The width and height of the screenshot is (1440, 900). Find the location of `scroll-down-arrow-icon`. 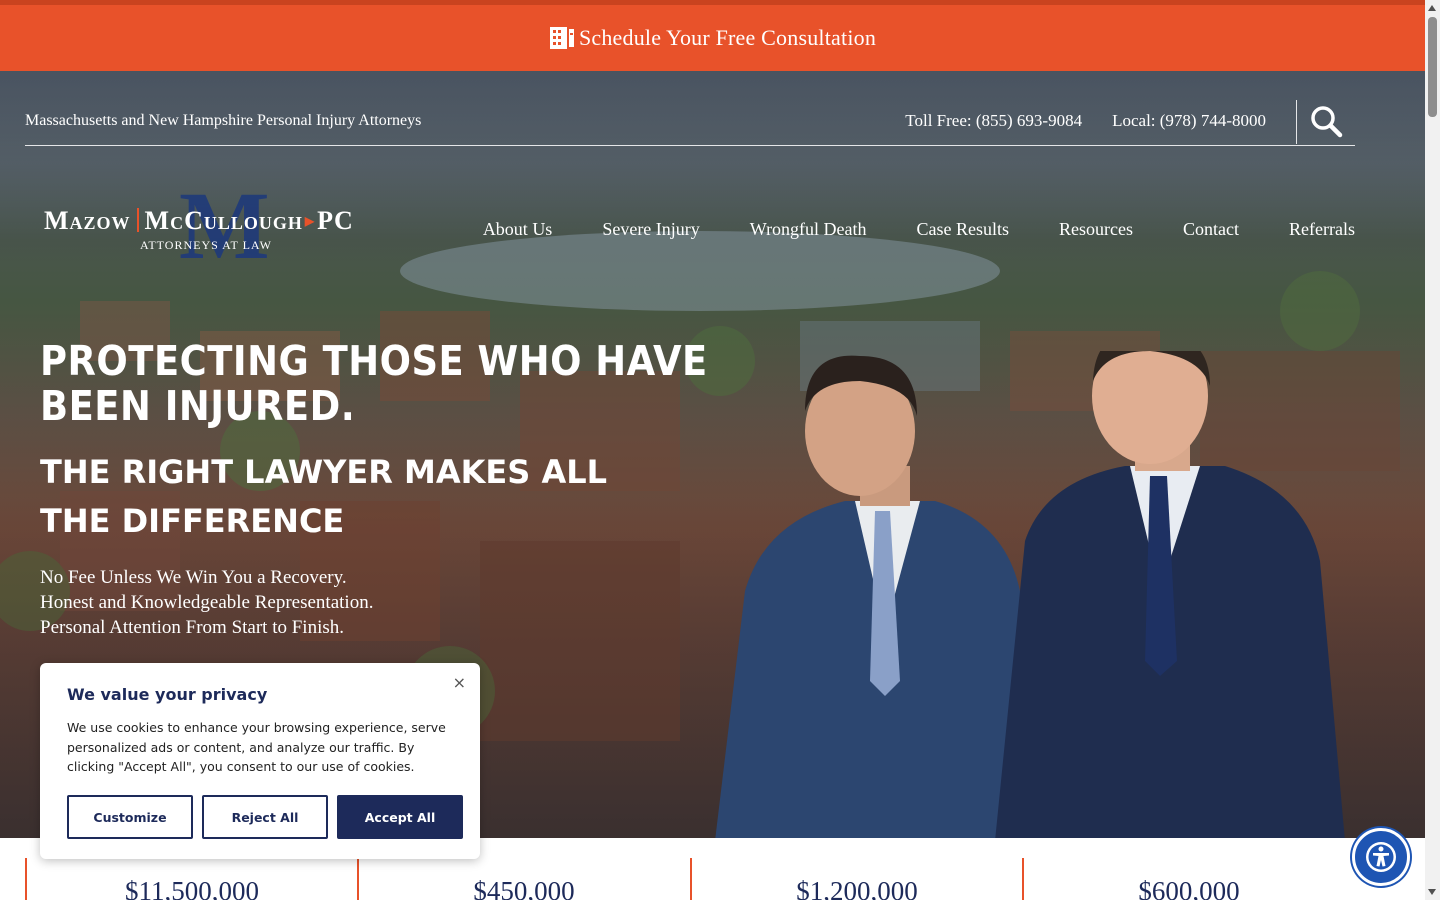

scroll-down-arrow-icon is located at coordinates (1432, 892).